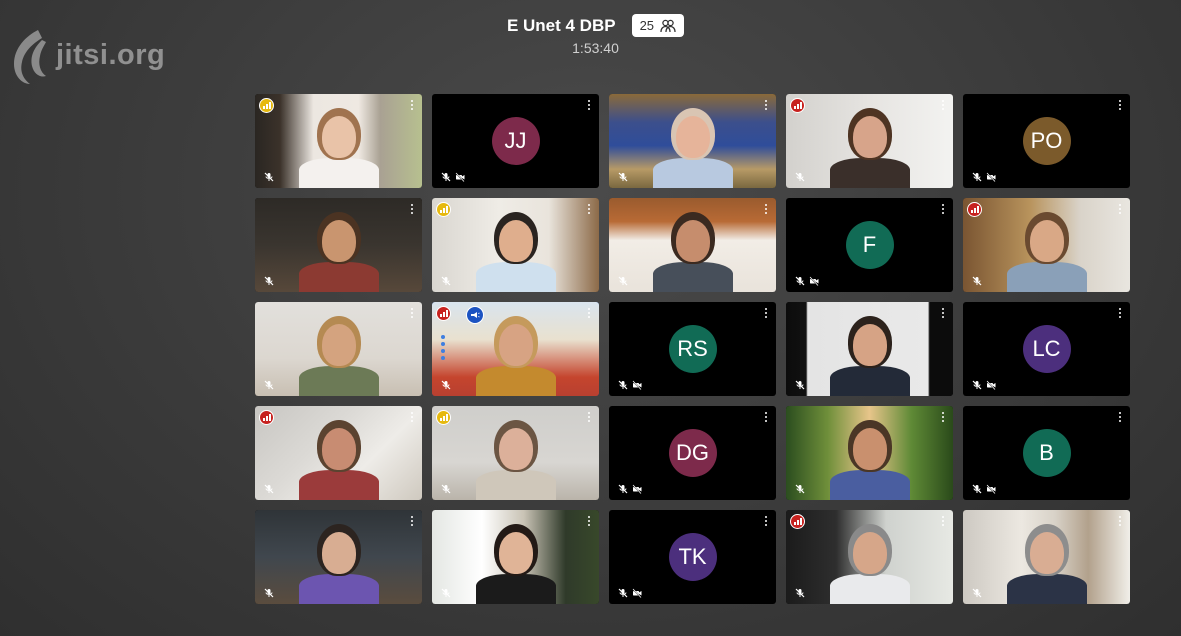 Image resolution: width=1181 pixels, height=636 pixels. What do you see at coordinates (1046, 453) in the screenshot?
I see `participant-tile: B` at bounding box center [1046, 453].